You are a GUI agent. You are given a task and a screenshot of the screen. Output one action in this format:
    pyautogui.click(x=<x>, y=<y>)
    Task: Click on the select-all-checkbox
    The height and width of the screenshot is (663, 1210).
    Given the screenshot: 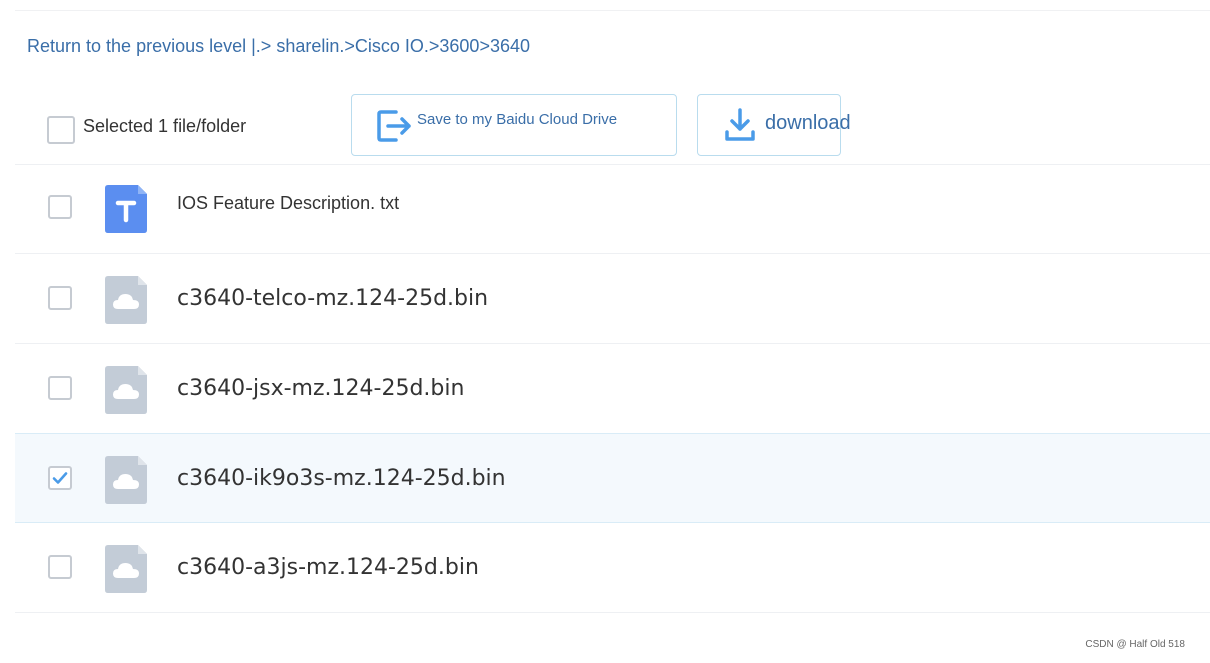 What is the action you would take?
    pyautogui.click(x=61, y=130)
    